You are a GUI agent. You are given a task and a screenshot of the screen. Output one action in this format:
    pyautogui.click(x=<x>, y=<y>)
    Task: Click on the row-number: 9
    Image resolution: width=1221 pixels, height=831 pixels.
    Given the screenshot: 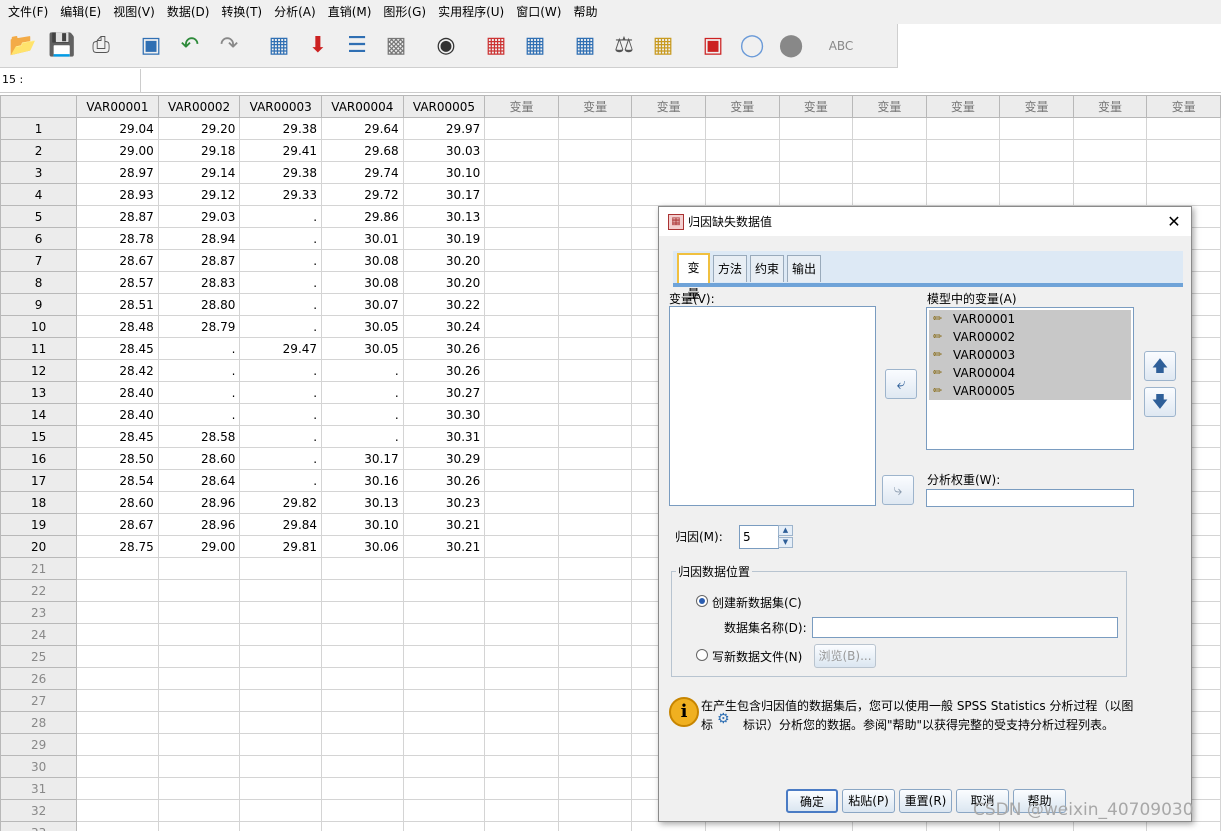 What is the action you would take?
    pyautogui.click(x=39, y=304)
    